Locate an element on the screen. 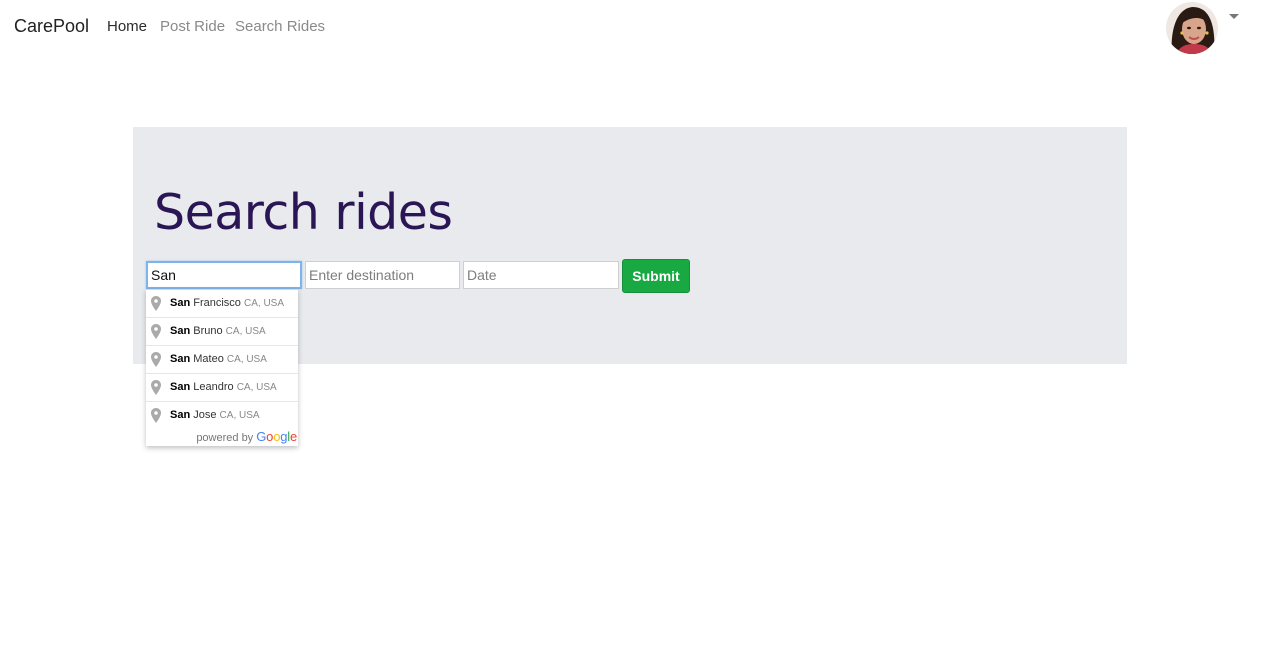  nav-link-post-ride: Post Ride is located at coordinates (192, 26).